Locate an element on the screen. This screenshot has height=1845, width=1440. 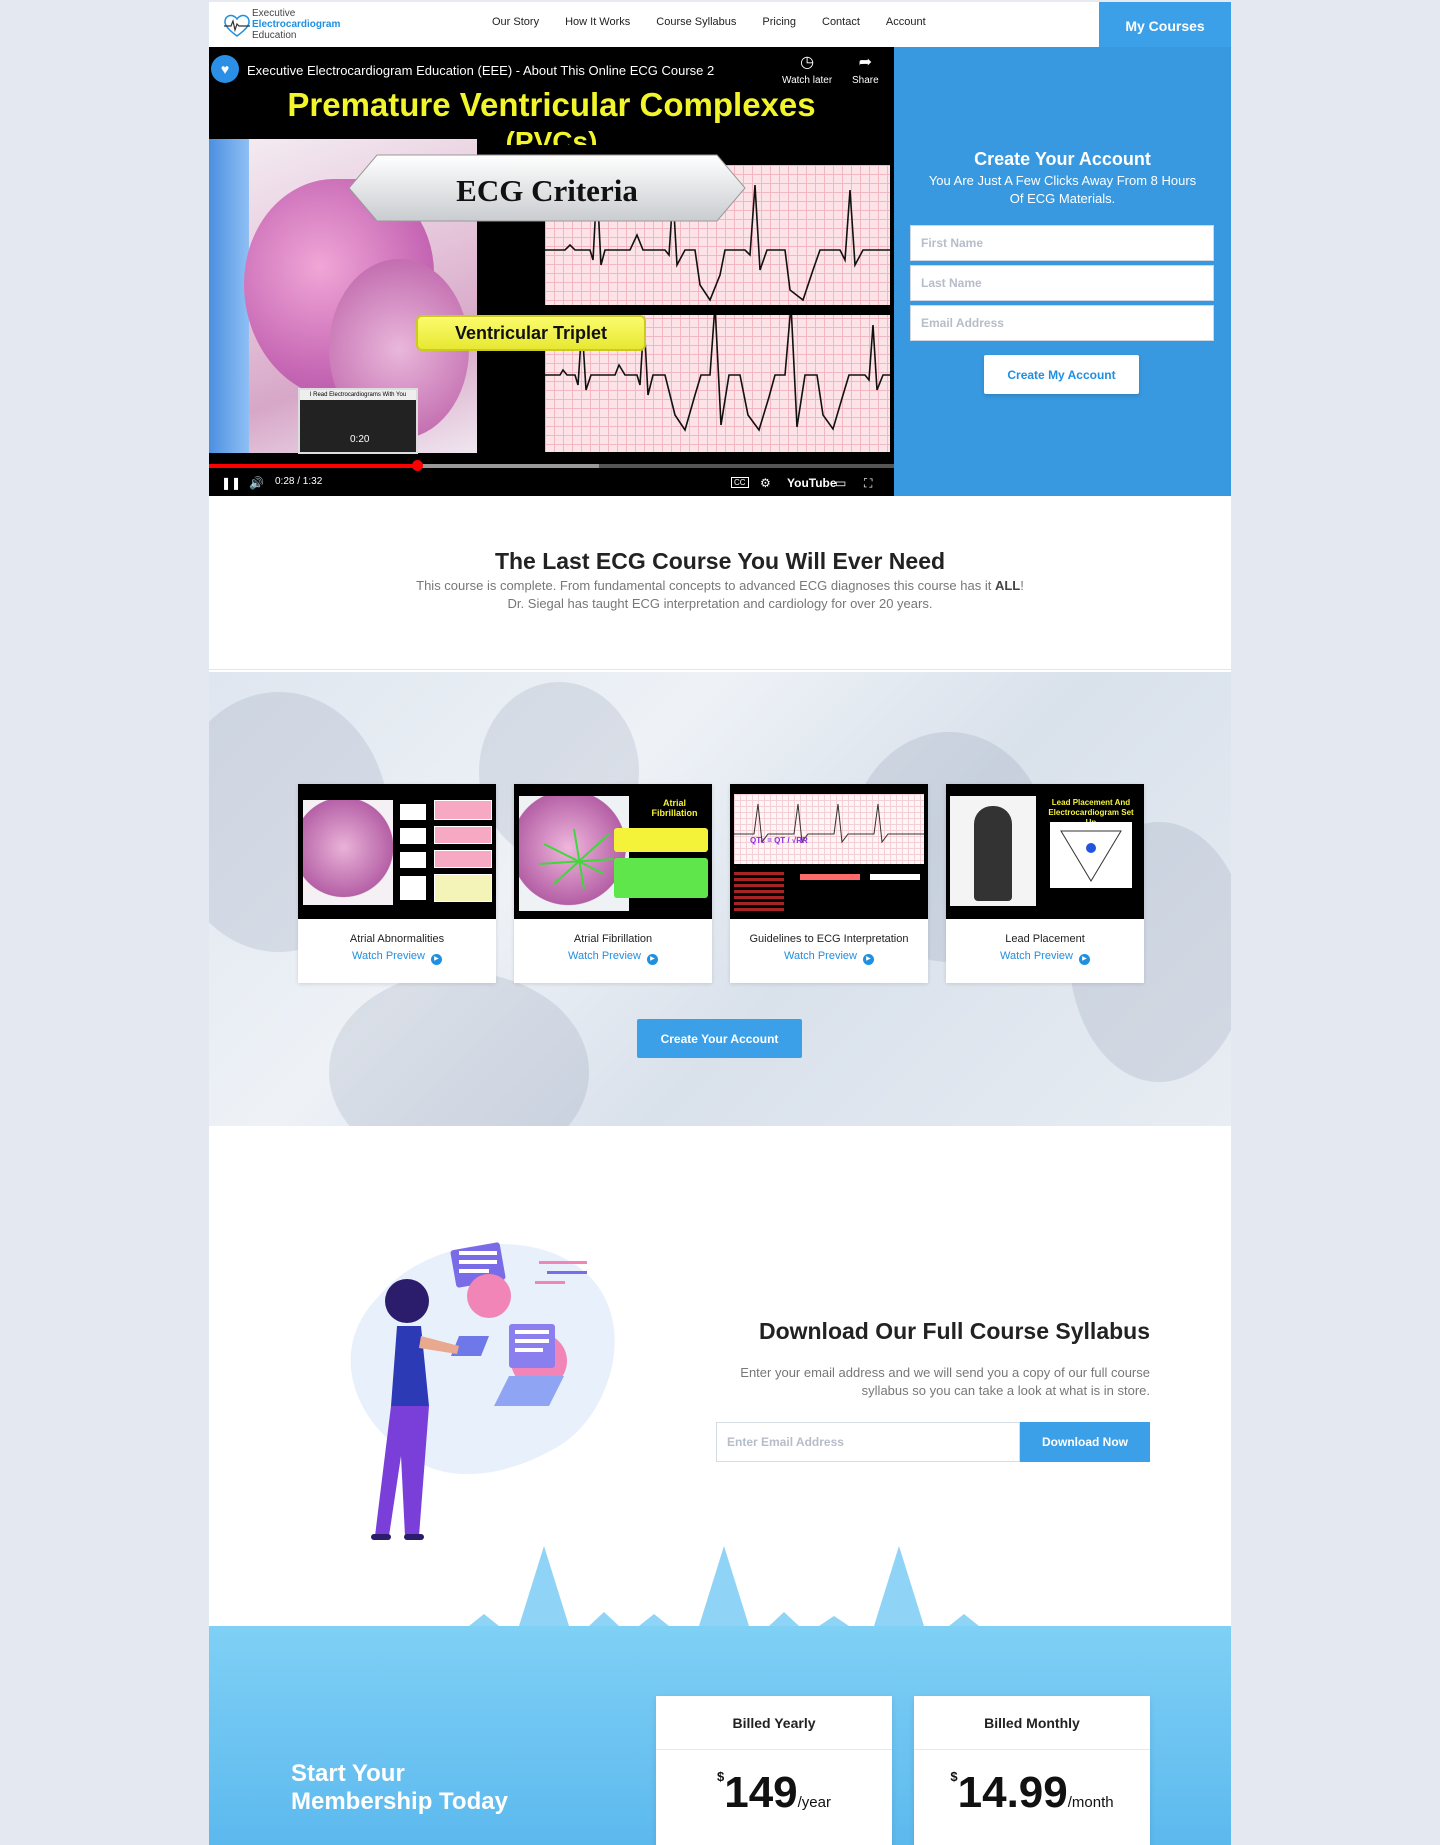
price: $14.99/month is located at coordinates (1032, 1792).